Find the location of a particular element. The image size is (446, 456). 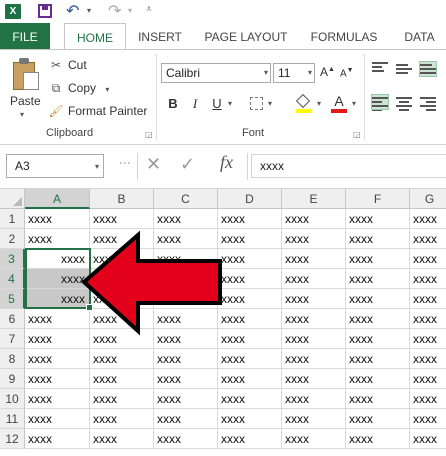

cell-b2: xxxx is located at coordinates (122, 239).